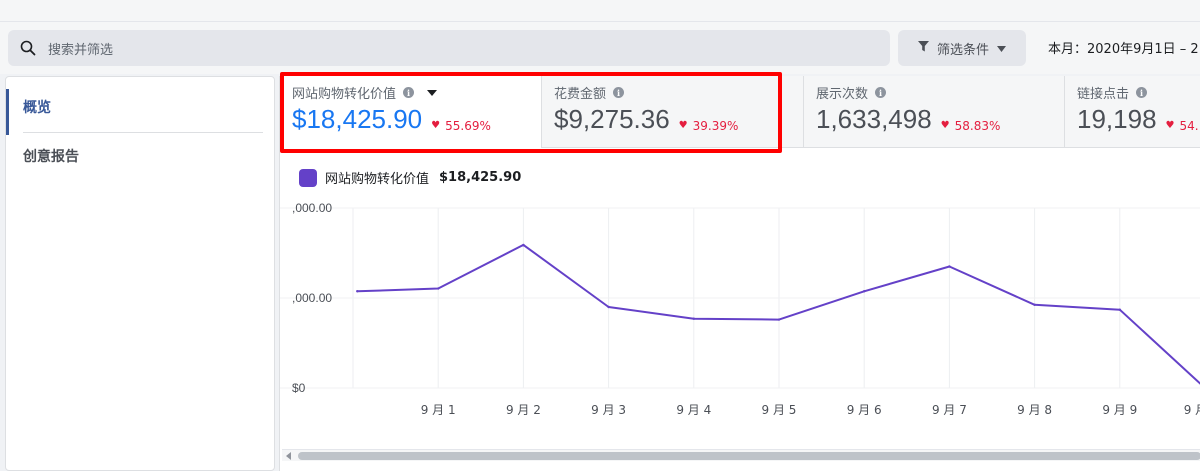 The width and height of the screenshot is (1200, 471). I want to click on metric-label: 展示次数, so click(842, 94).